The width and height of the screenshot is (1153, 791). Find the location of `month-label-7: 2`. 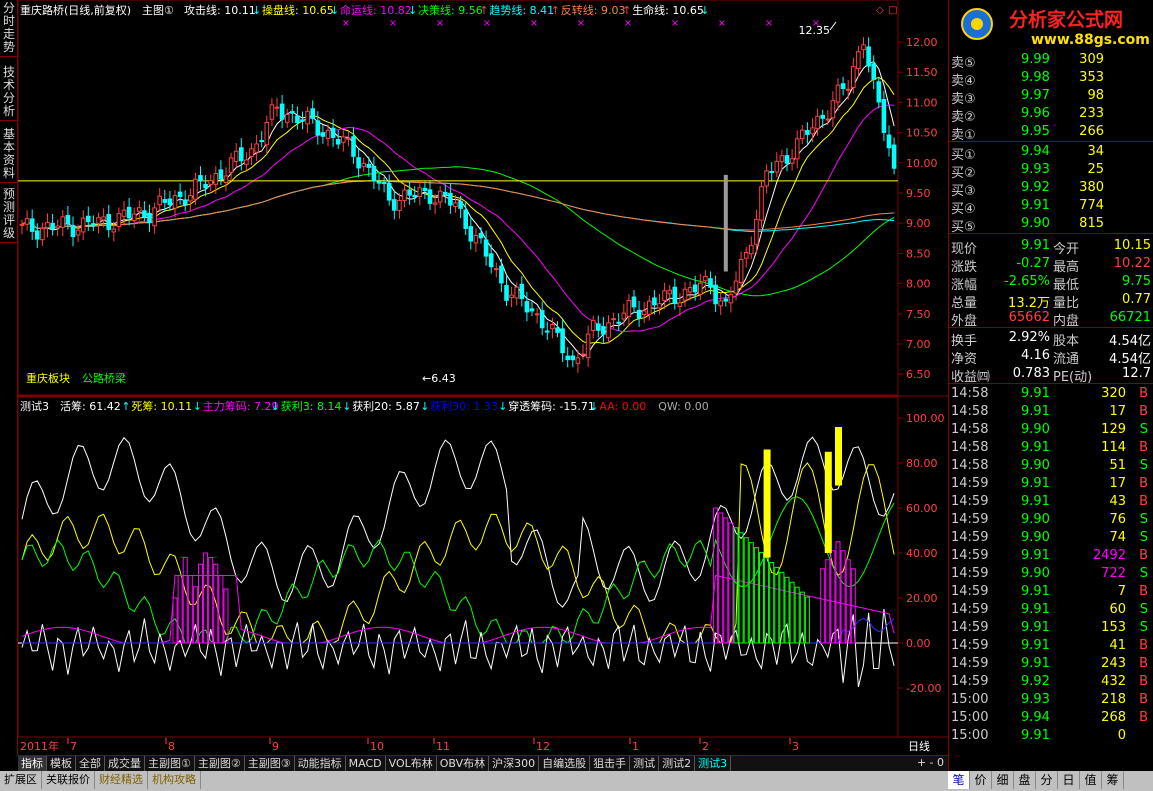

month-label-7: 2 is located at coordinates (705, 746).